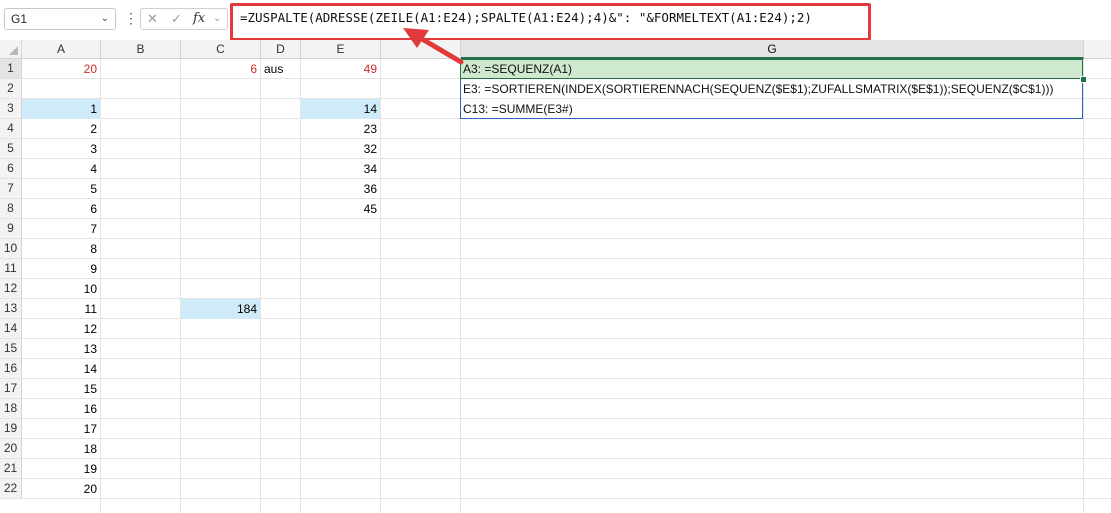  I want to click on cell-e6: 34, so click(340, 169).